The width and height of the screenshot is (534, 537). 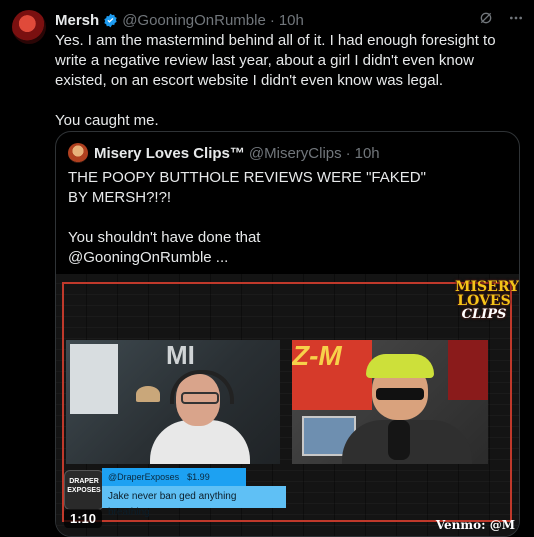 I want to click on quoted-author-handle: @MiseryClips, so click(x=295, y=153).